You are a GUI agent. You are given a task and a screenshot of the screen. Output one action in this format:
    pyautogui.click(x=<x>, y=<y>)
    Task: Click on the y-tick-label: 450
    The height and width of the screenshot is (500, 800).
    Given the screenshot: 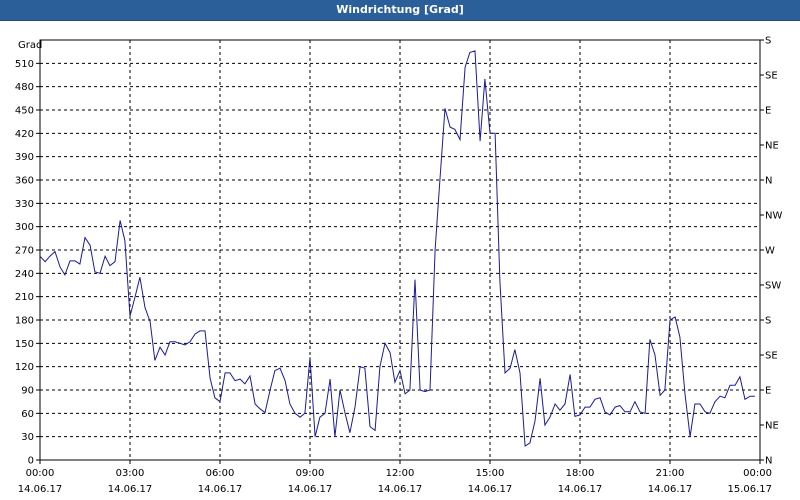 What is the action you would take?
    pyautogui.click(x=24, y=111)
    